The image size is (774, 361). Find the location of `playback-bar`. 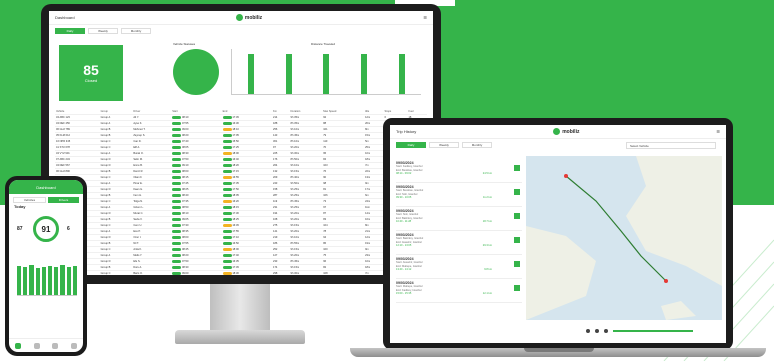

playback-bar is located at coordinates (624, 331).